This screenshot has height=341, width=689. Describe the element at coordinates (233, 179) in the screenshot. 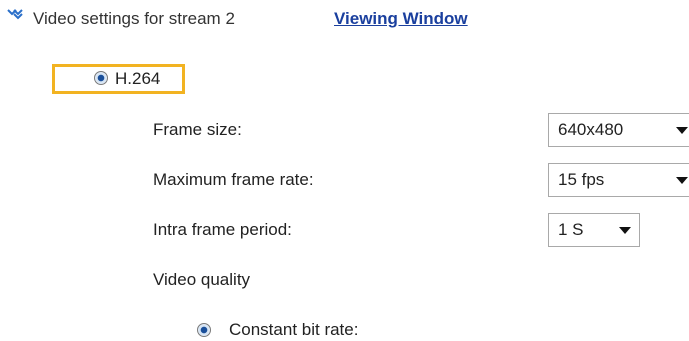

I see `max-frame-rate-label: Maximum frame rate:` at that location.